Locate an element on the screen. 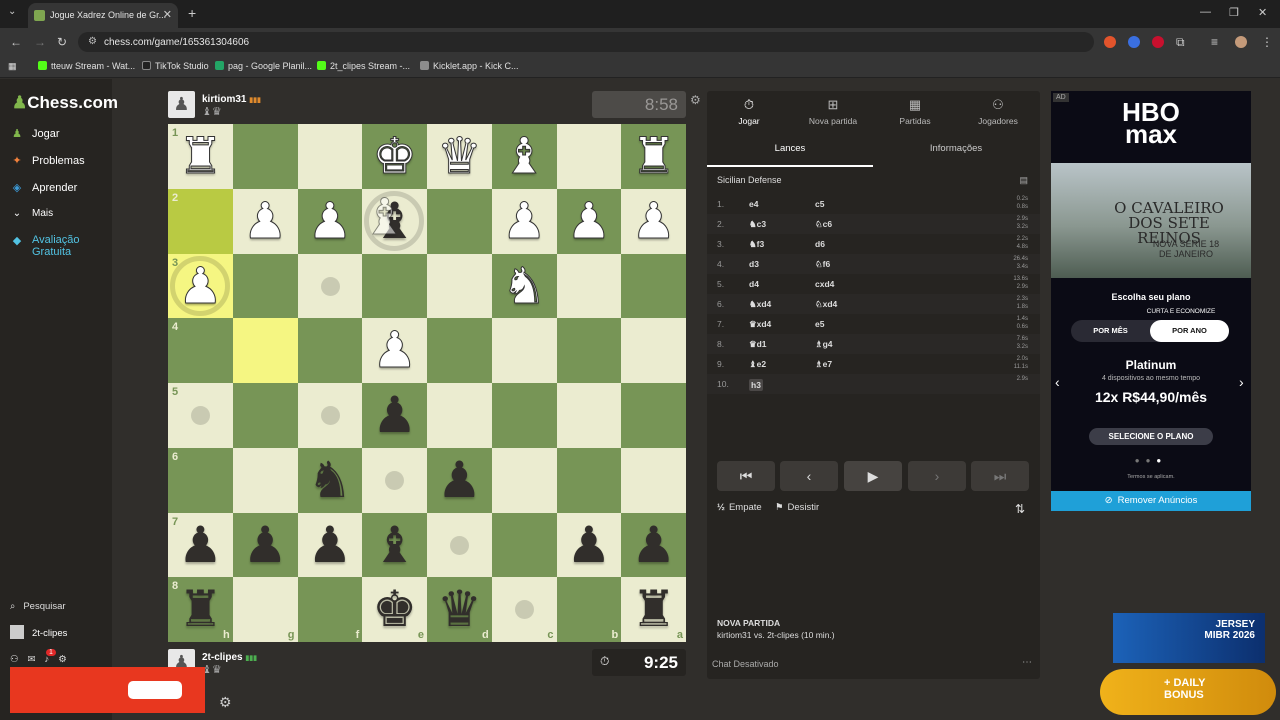 The width and height of the screenshot is (1280, 720). black-knight-icon: ♞ is located at coordinates (330, 480).